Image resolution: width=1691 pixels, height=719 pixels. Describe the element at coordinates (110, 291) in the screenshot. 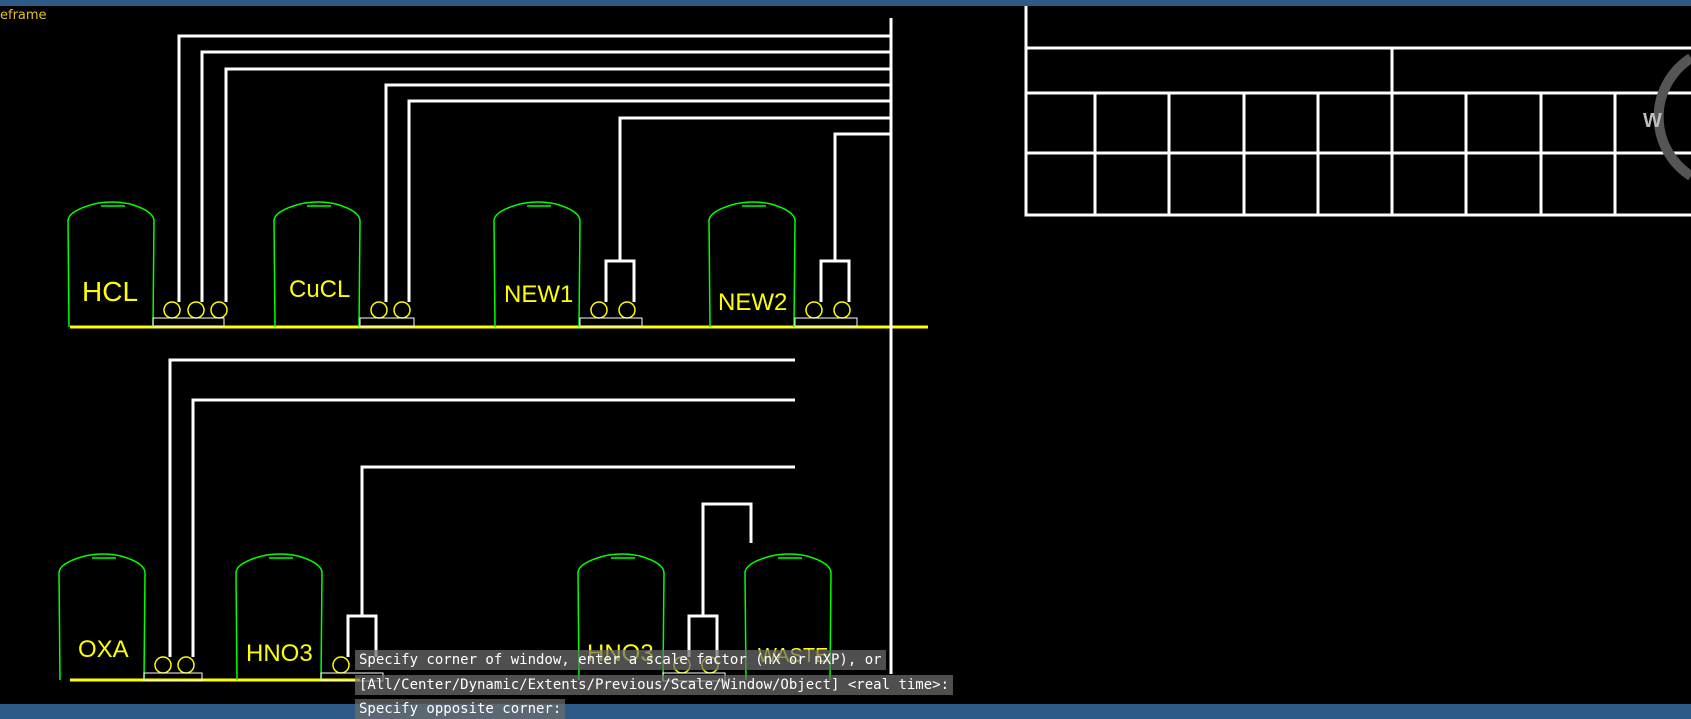

I see `tank-label-hcl: HCL` at that location.